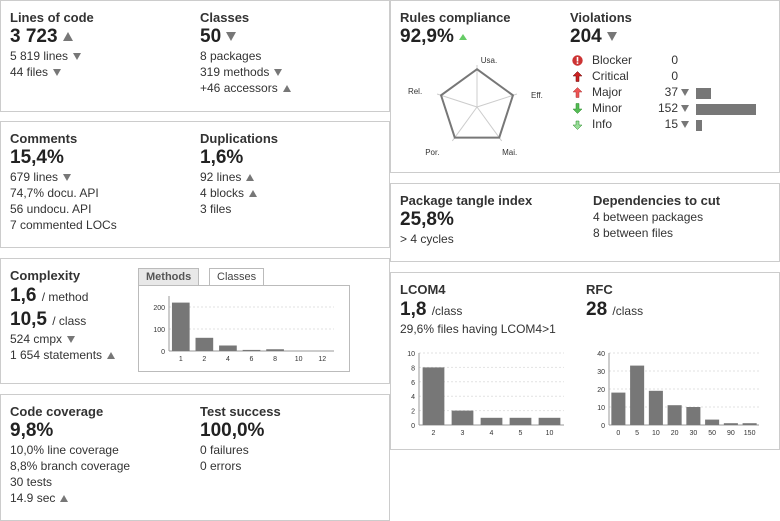  Describe the element at coordinates (220, 177) in the screenshot. I see `duplicated-lines: 92 lines` at that location.